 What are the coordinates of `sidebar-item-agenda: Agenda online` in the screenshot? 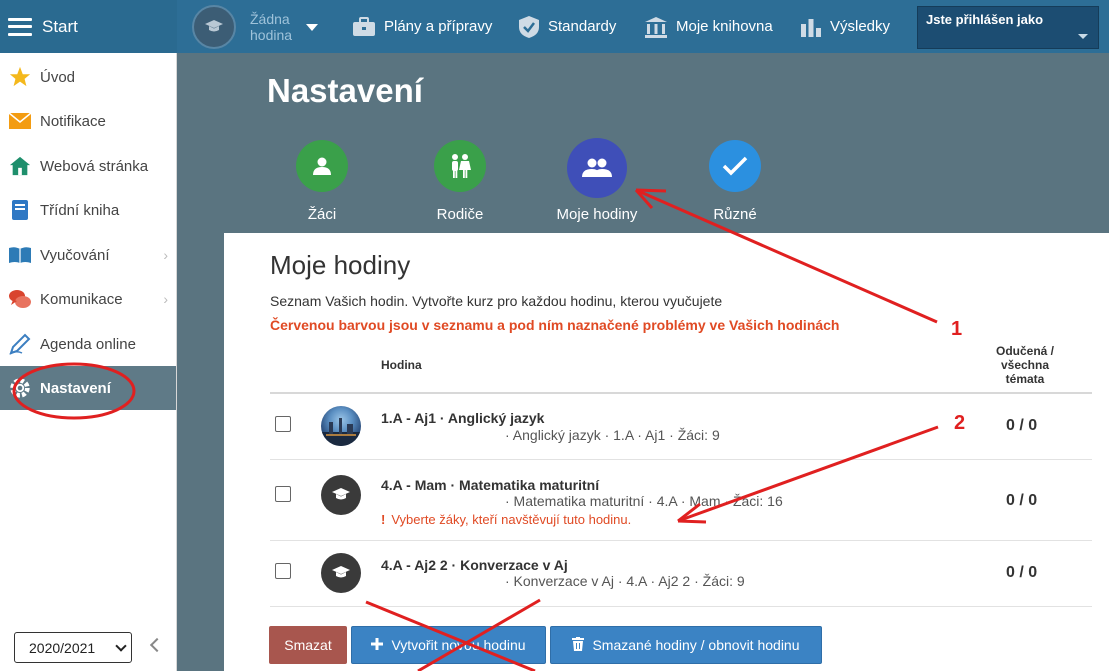 It's located at (88, 344).